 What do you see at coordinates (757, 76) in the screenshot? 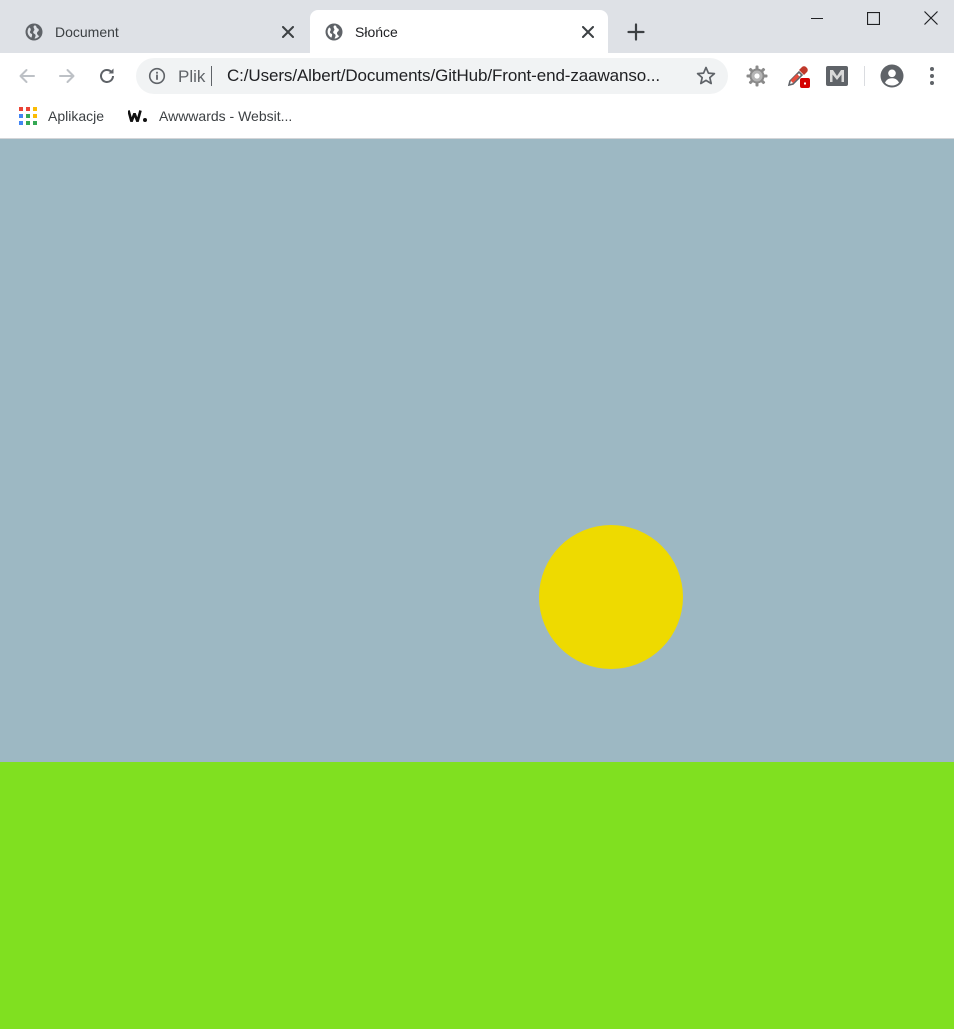
I see `settings-gear-extension-icon` at bounding box center [757, 76].